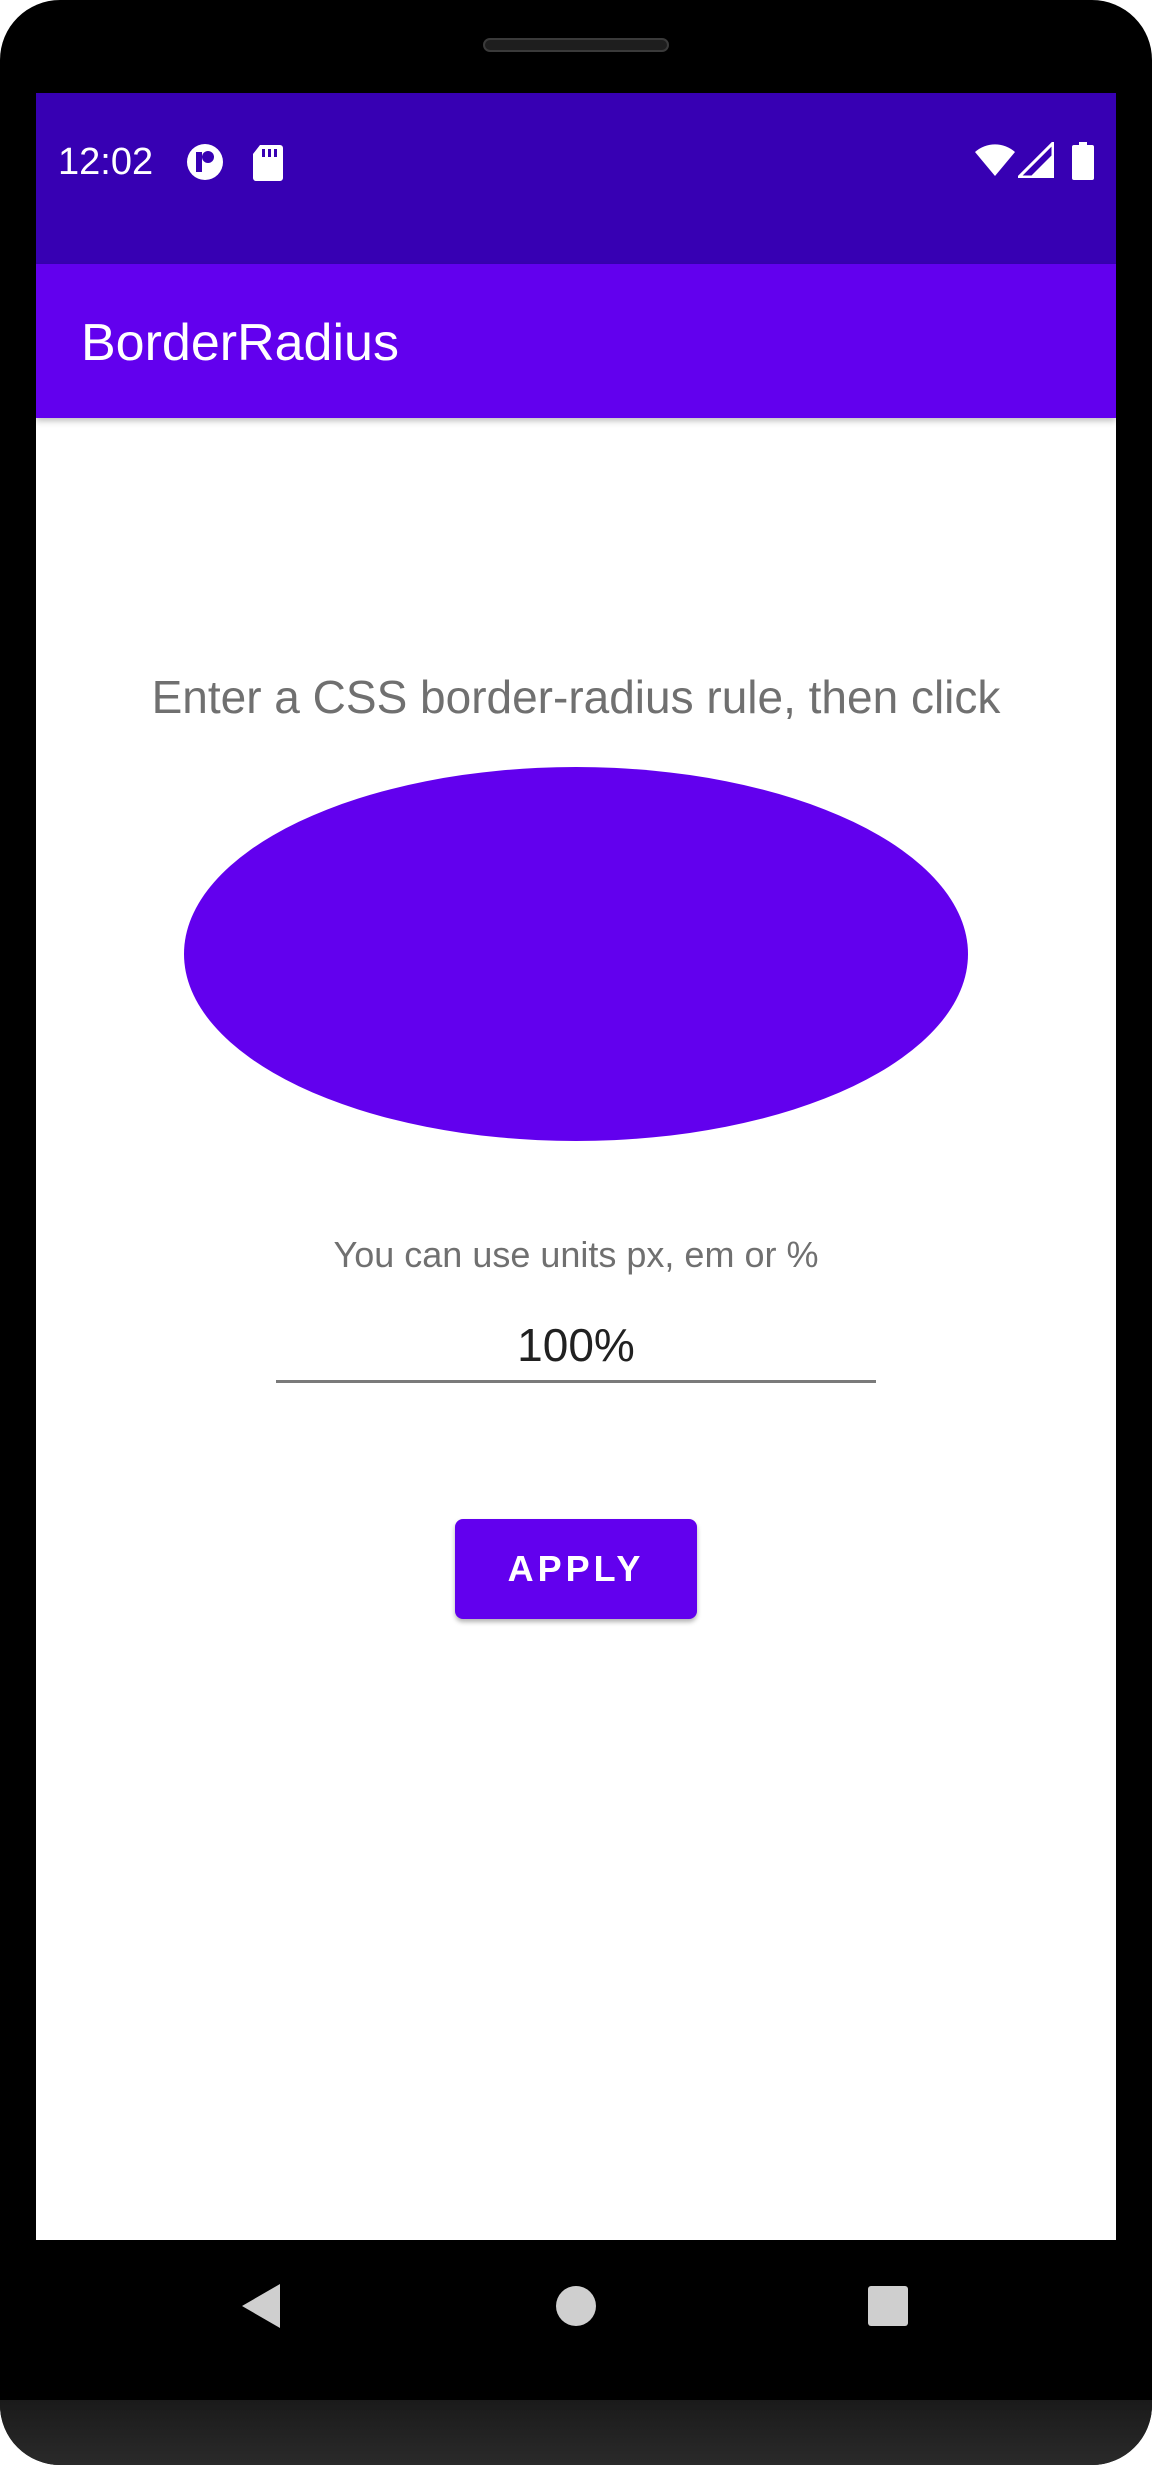  What do you see at coordinates (576, 2308) in the screenshot?
I see `home-icon` at bounding box center [576, 2308].